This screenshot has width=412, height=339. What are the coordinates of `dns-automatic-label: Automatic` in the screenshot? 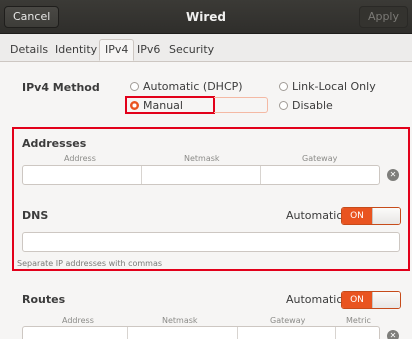 It's located at (314, 215).